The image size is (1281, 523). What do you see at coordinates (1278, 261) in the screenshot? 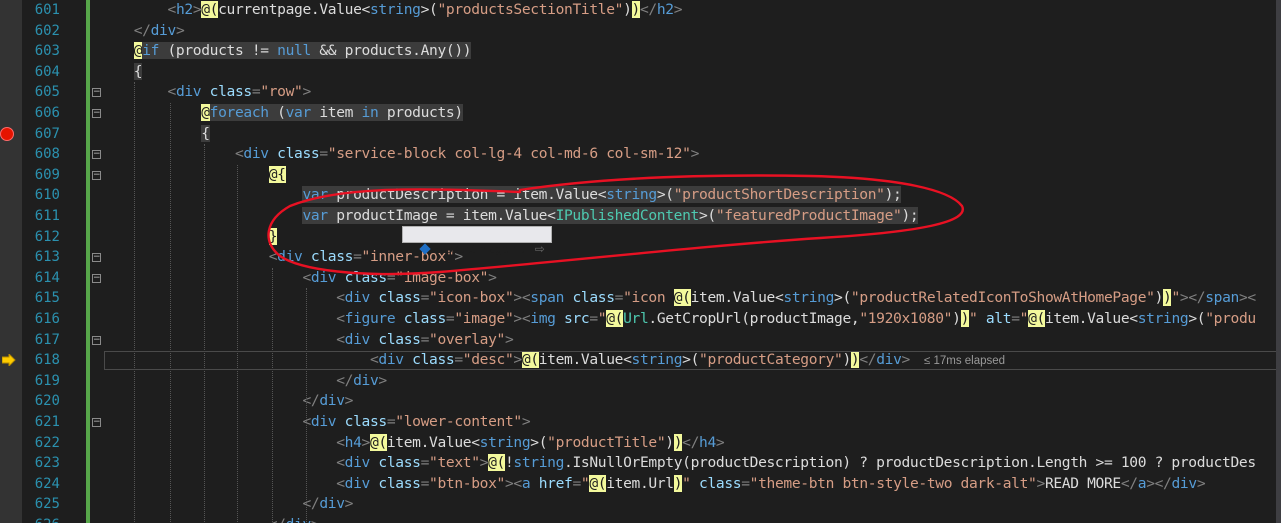
I see `vertical-scrollbar` at bounding box center [1278, 261].